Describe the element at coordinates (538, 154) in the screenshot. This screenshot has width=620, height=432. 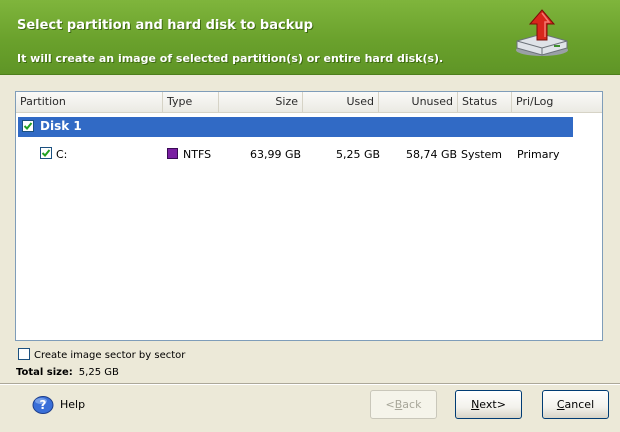
I see `partition-pri-log: Primary` at that location.